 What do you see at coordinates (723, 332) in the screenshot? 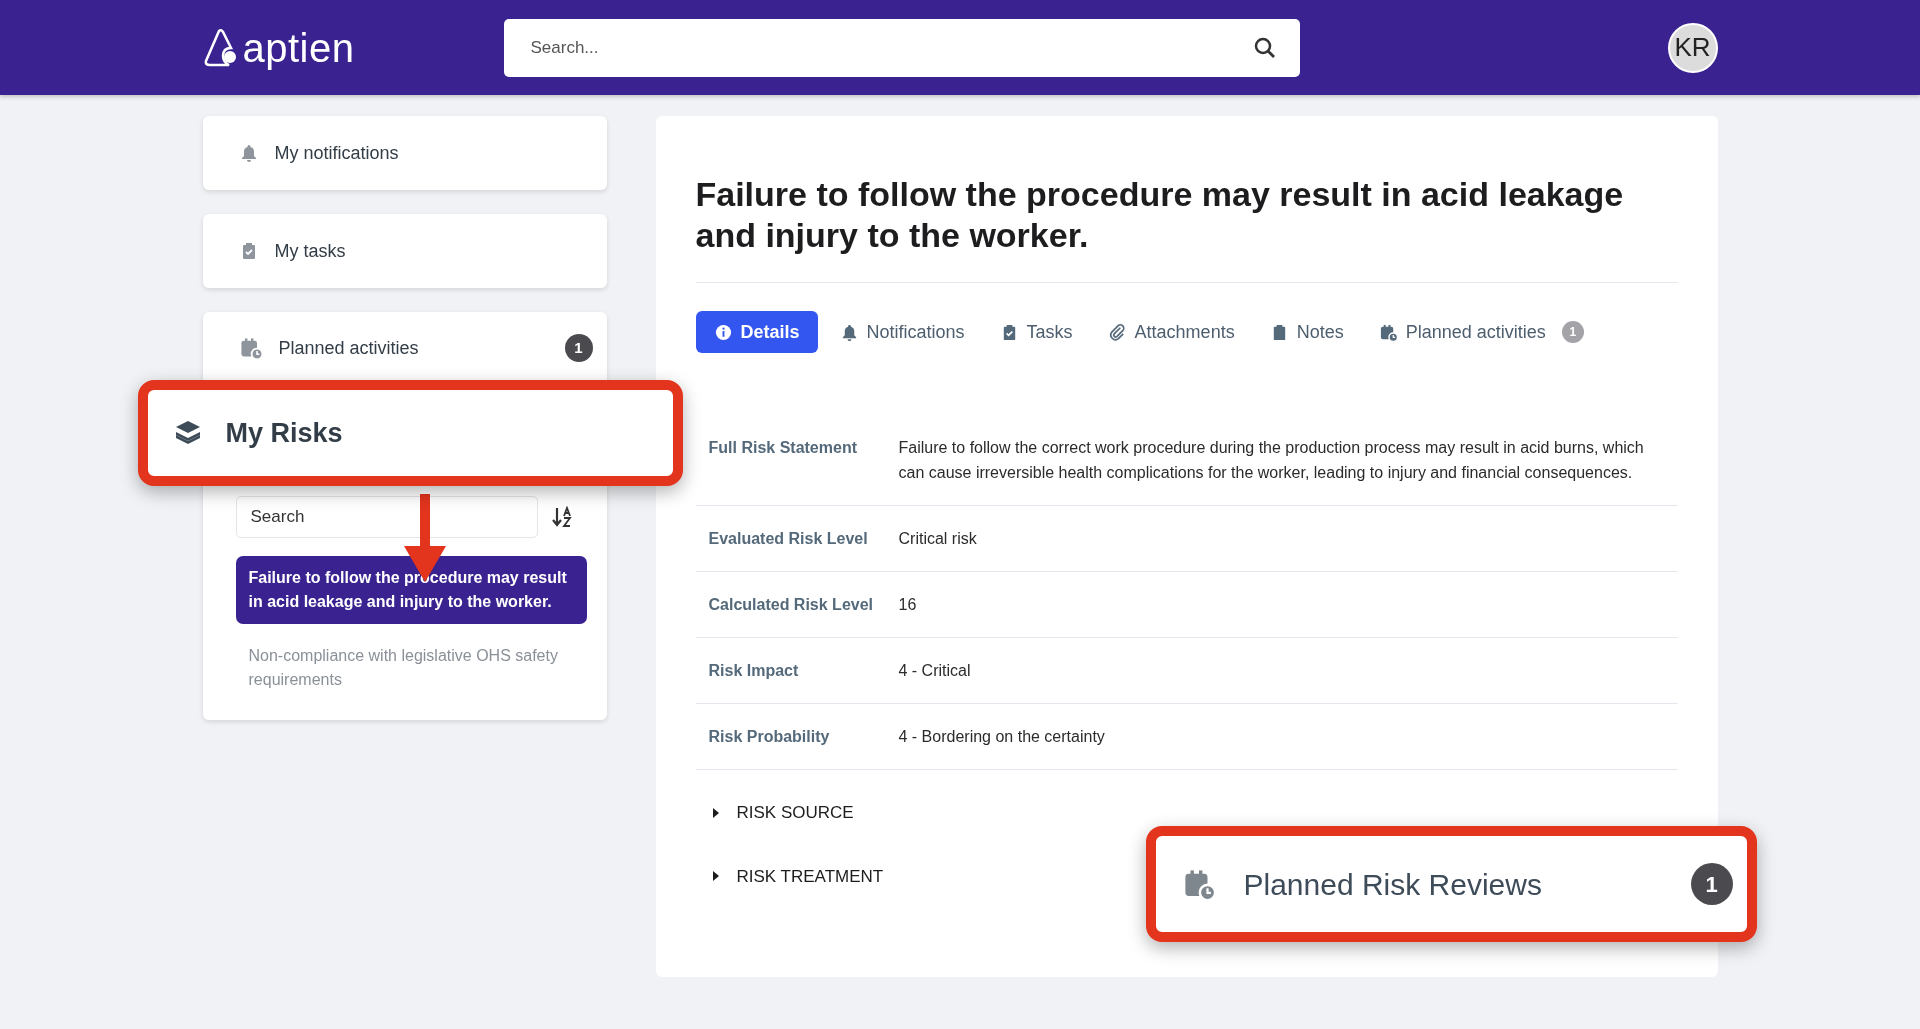
I see `info-icon` at bounding box center [723, 332].